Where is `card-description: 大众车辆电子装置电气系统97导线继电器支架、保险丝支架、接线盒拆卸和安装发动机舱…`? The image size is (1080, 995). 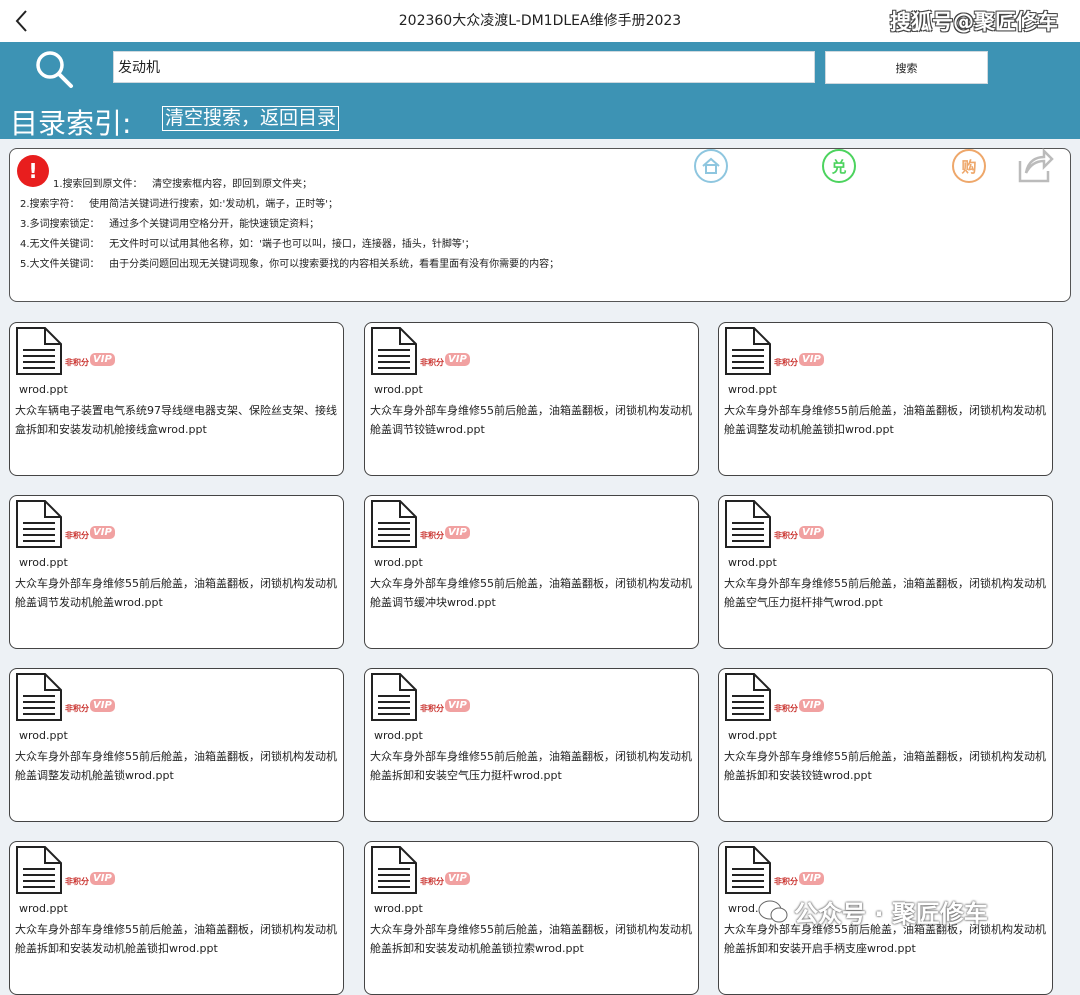 card-description: 大众车辆电子装置电气系统97导线继电器支架、保险丝支架、接线盒拆卸和安装发动机舱… is located at coordinates (176, 420).